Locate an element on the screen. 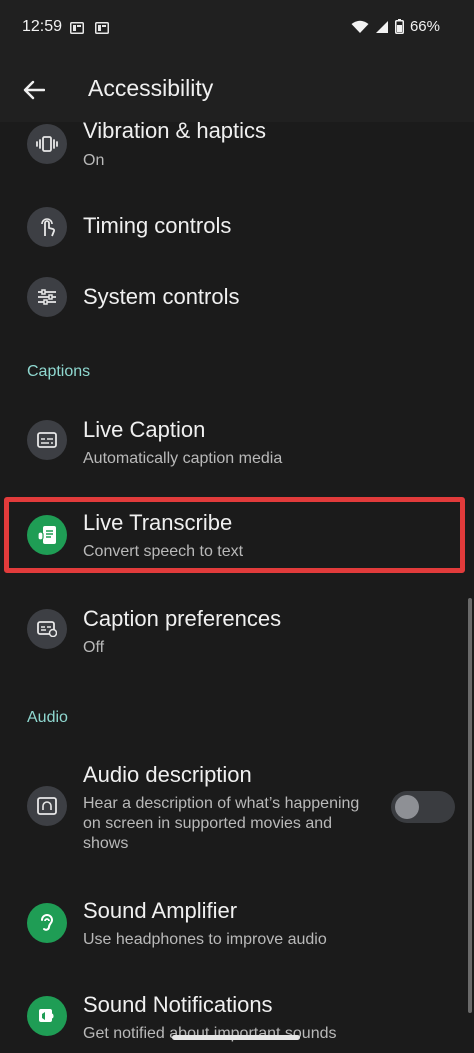 Image resolution: width=474 pixels, height=1053 pixels. item-subtitle: On is located at coordinates (94, 160).